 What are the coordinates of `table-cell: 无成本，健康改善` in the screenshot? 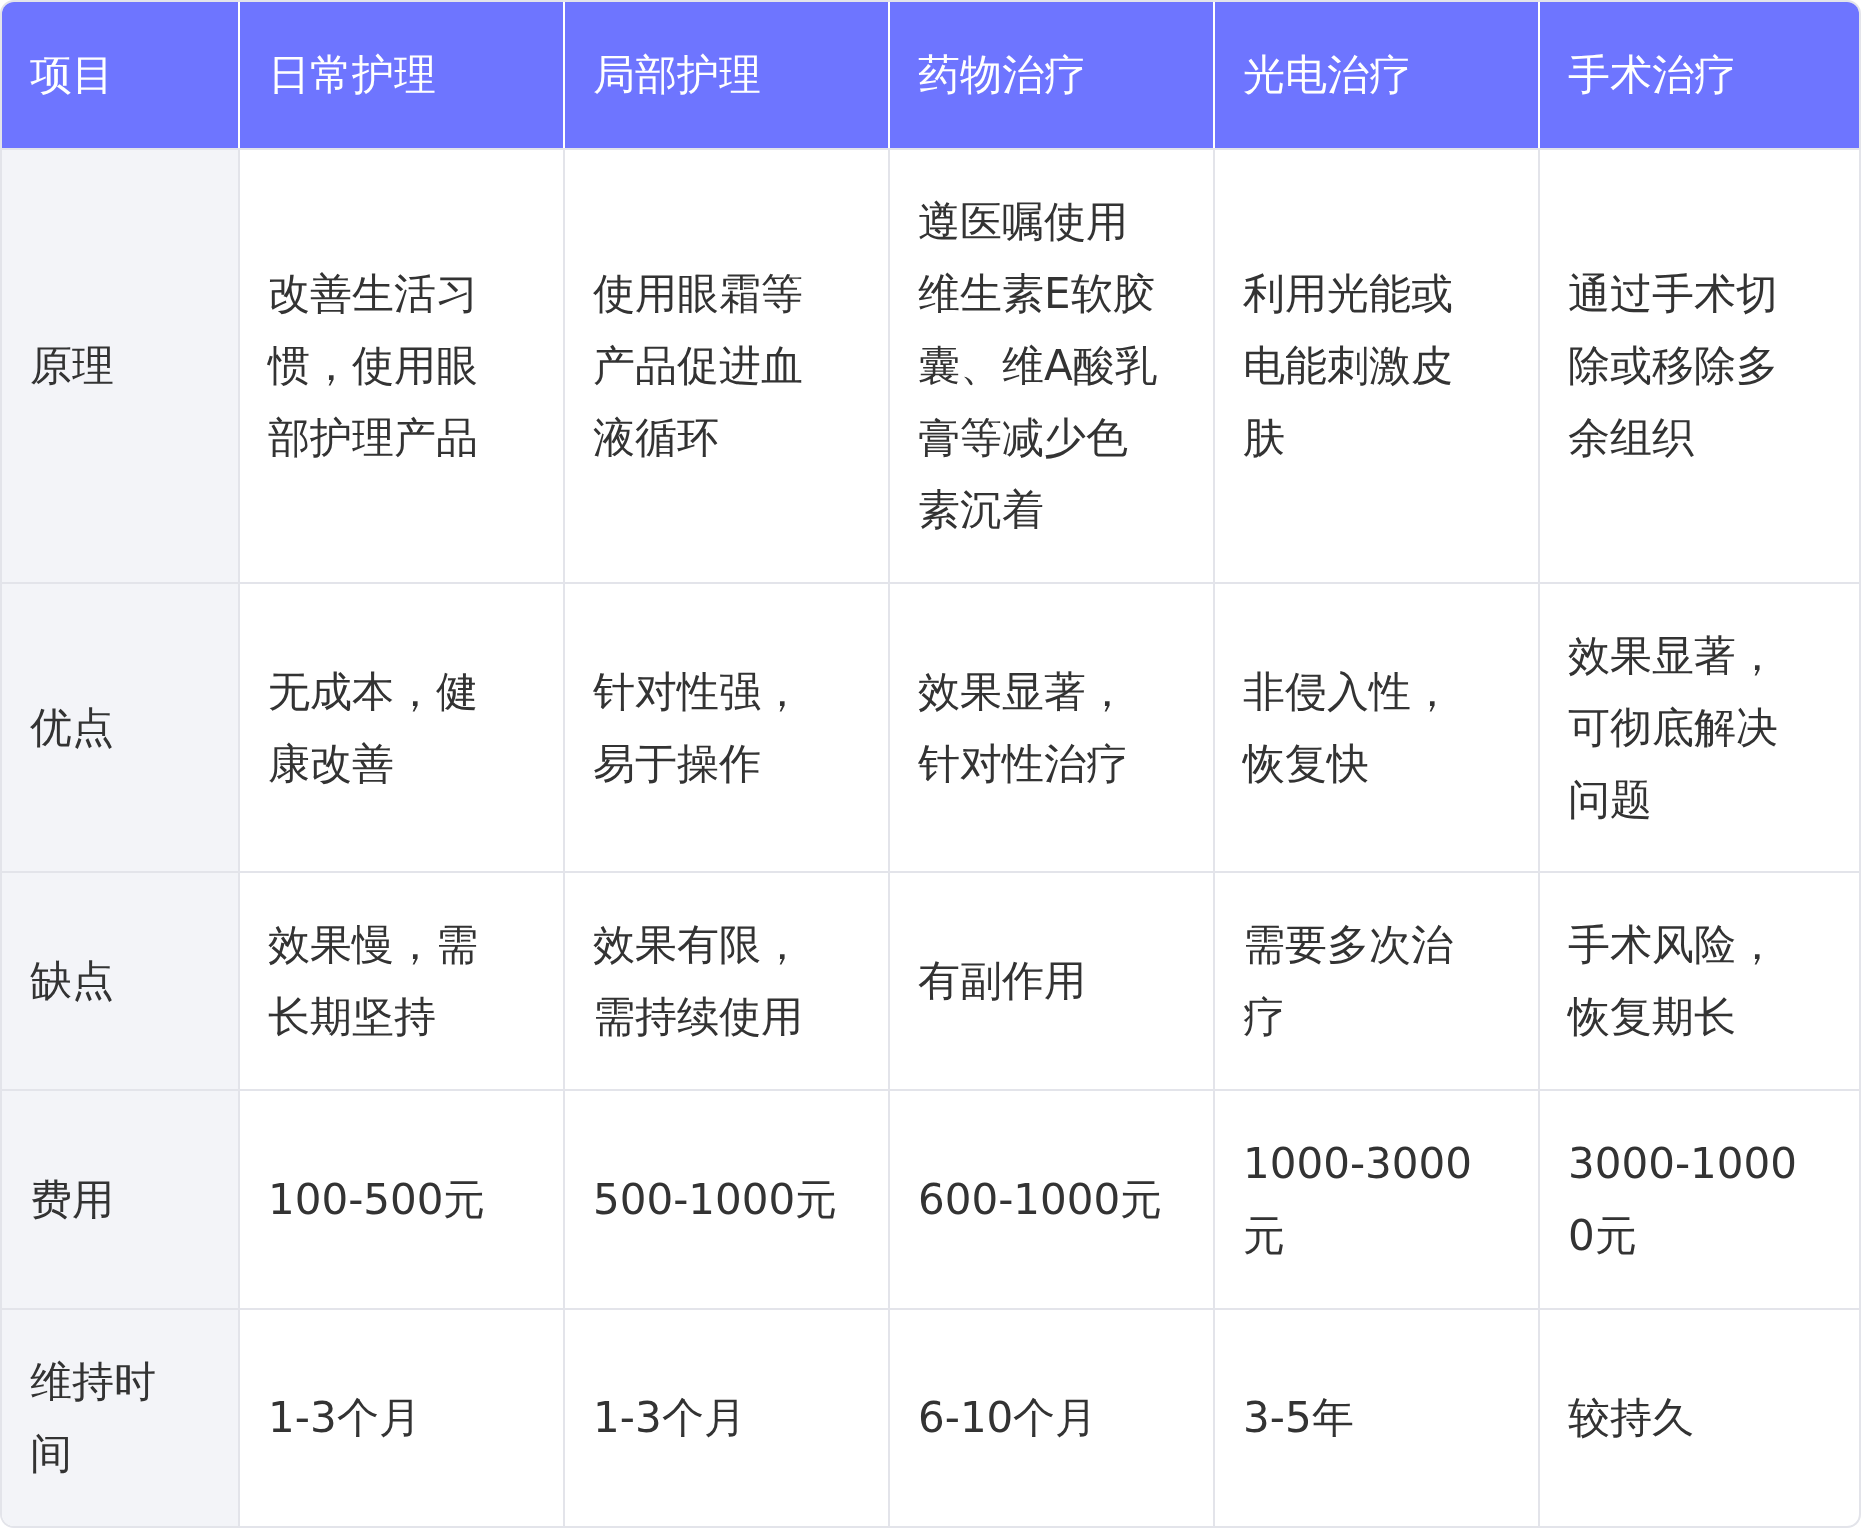 It's located at (400, 726).